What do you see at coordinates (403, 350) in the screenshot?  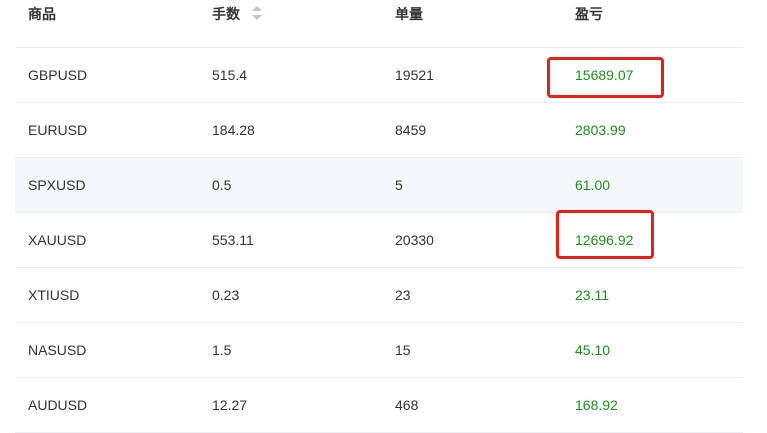 I see `volume-cell: 15` at bounding box center [403, 350].